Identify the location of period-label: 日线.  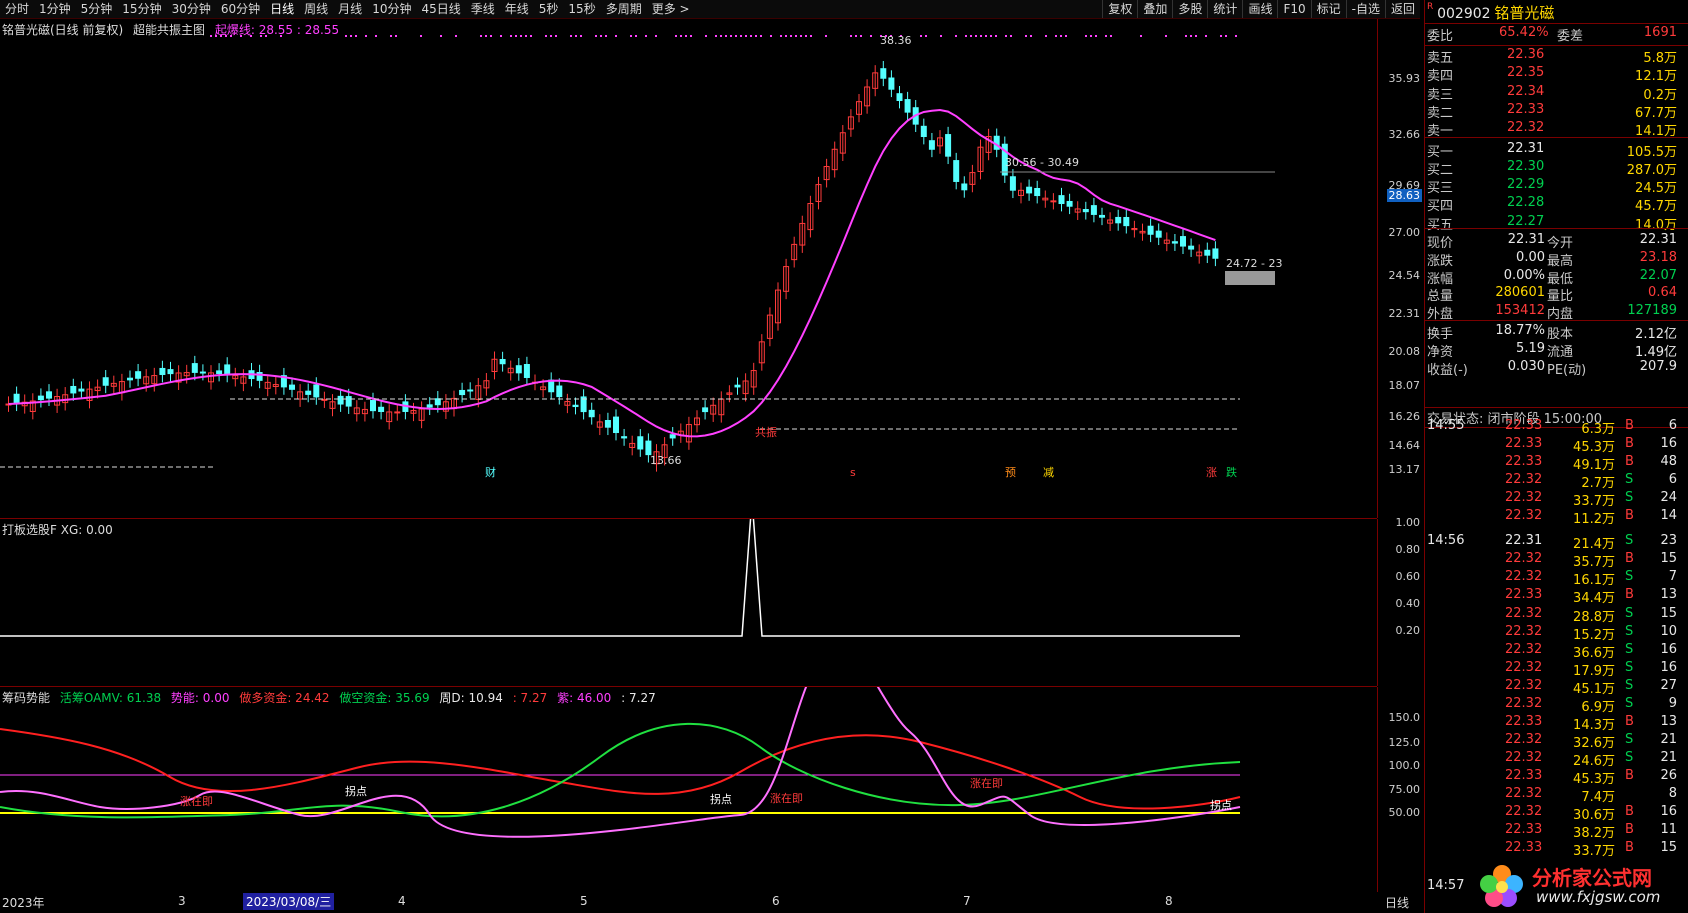
(1397, 902).